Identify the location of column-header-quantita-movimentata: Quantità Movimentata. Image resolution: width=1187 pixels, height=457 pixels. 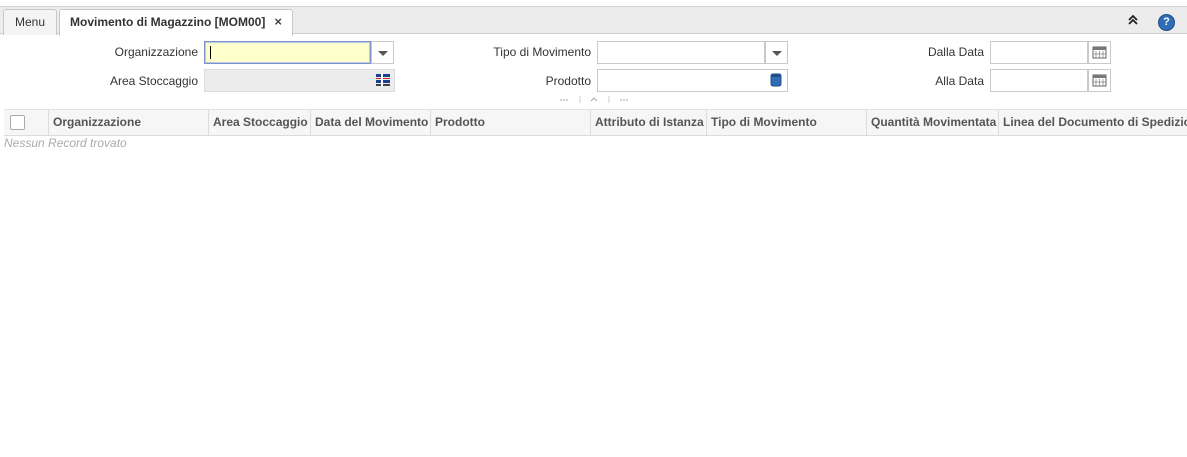
(932, 122).